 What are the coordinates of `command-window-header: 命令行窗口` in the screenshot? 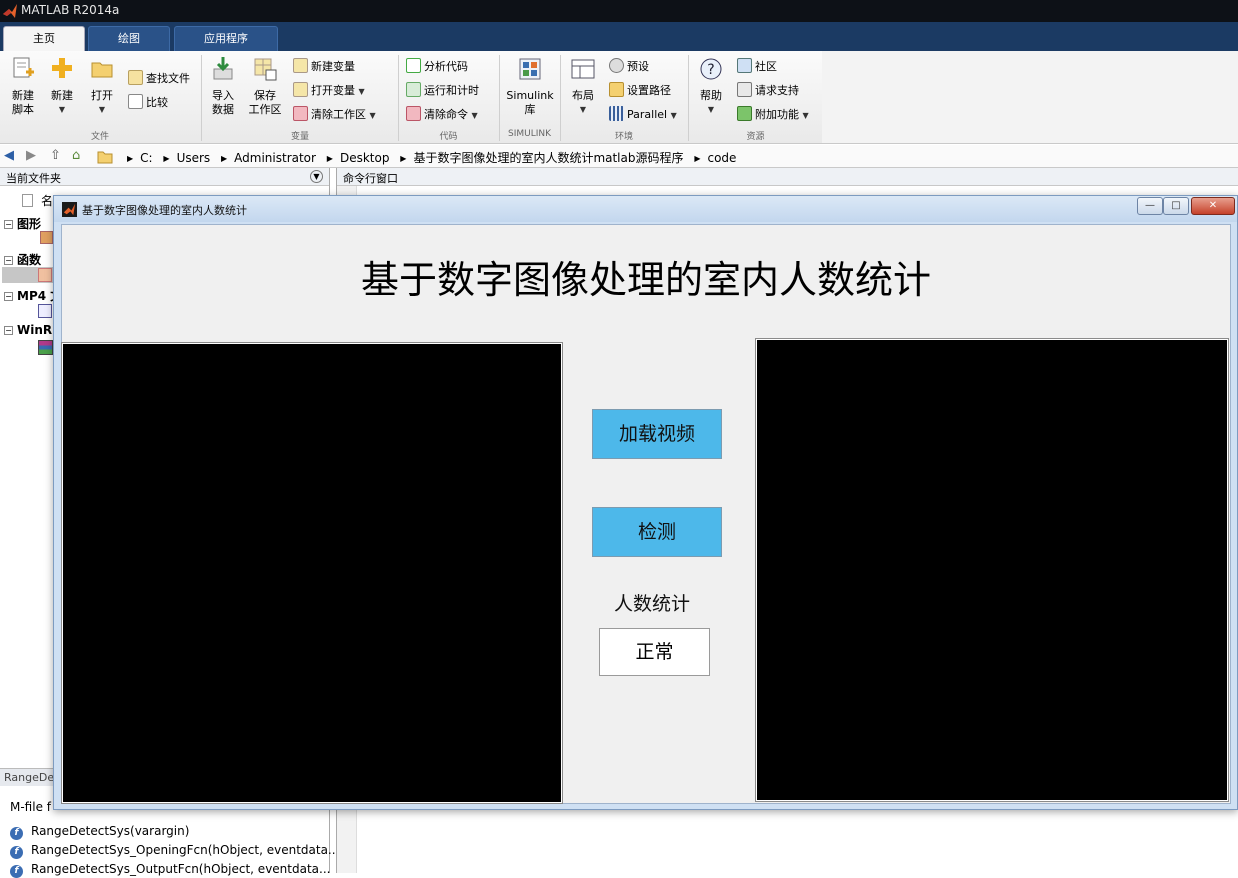 It's located at (787, 177).